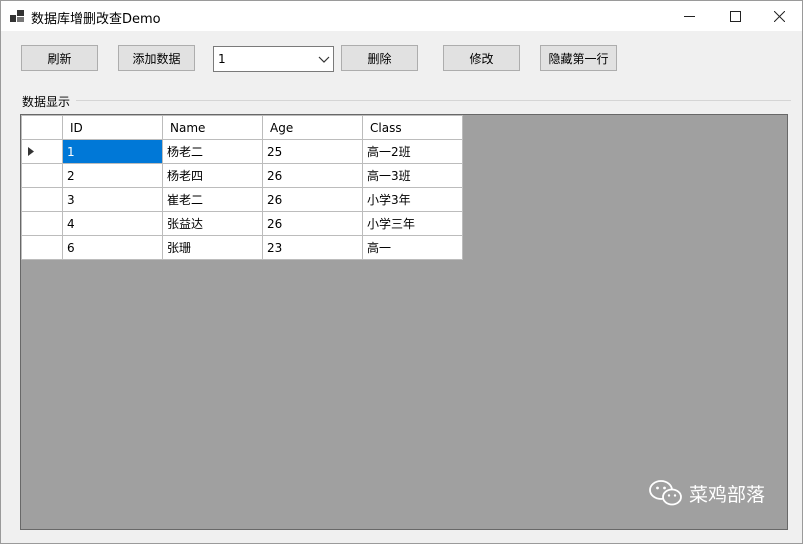 Image resolution: width=803 pixels, height=544 pixels. What do you see at coordinates (96, 19) in the screenshot?
I see `window-title: 数据库增删改查Demo` at bounding box center [96, 19].